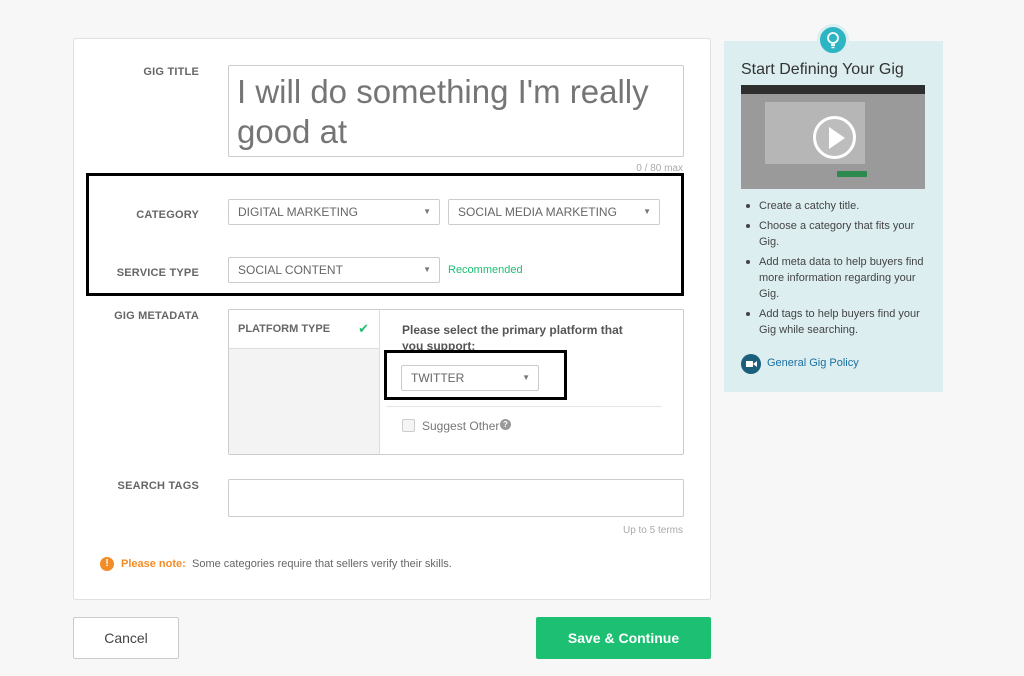 This screenshot has height=676, width=1024. What do you see at coordinates (822, 69) in the screenshot?
I see `sidebar-title: Start Defining Your Gig` at bounding box center [822, 69].